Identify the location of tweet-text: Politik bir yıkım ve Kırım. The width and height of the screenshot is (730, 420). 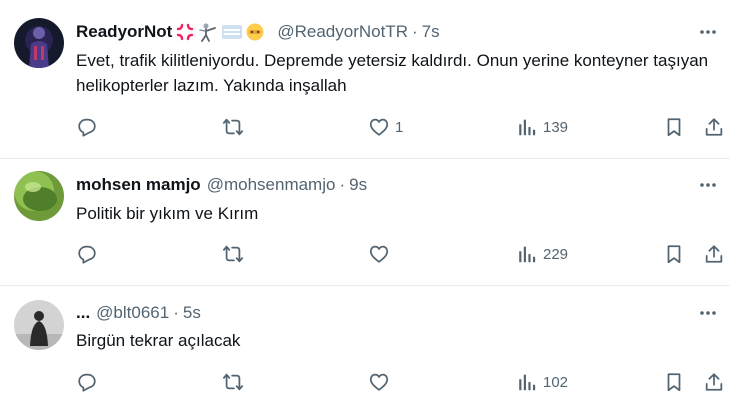
(167, 213).